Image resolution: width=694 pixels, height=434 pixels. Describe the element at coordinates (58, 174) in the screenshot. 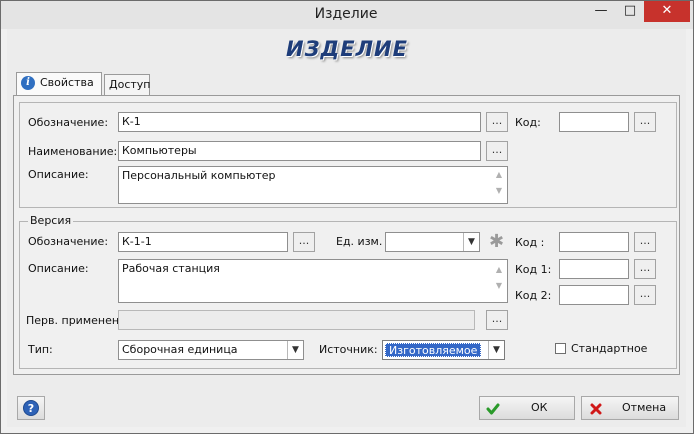

I see `description-label: Описание:` at that location.